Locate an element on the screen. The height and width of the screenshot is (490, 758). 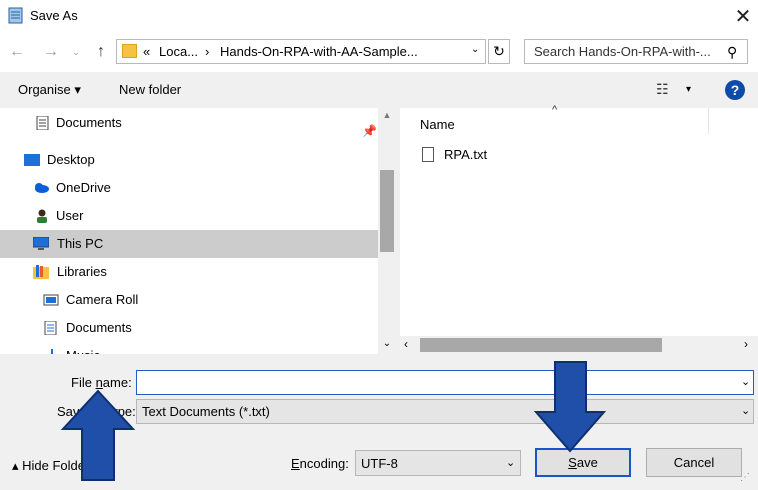
close-button: ✕ is located at coordinates (743, 16).